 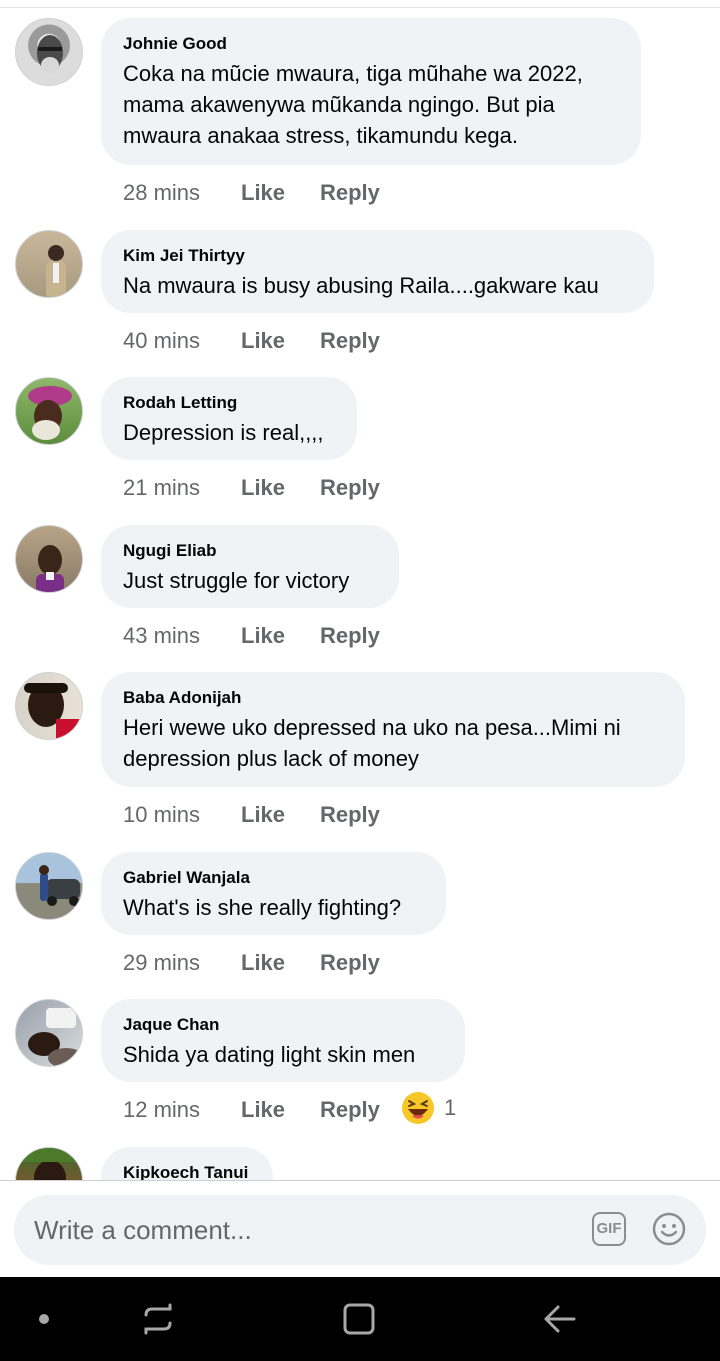 I want to click on back-icon, so click(x=560, y=1319).